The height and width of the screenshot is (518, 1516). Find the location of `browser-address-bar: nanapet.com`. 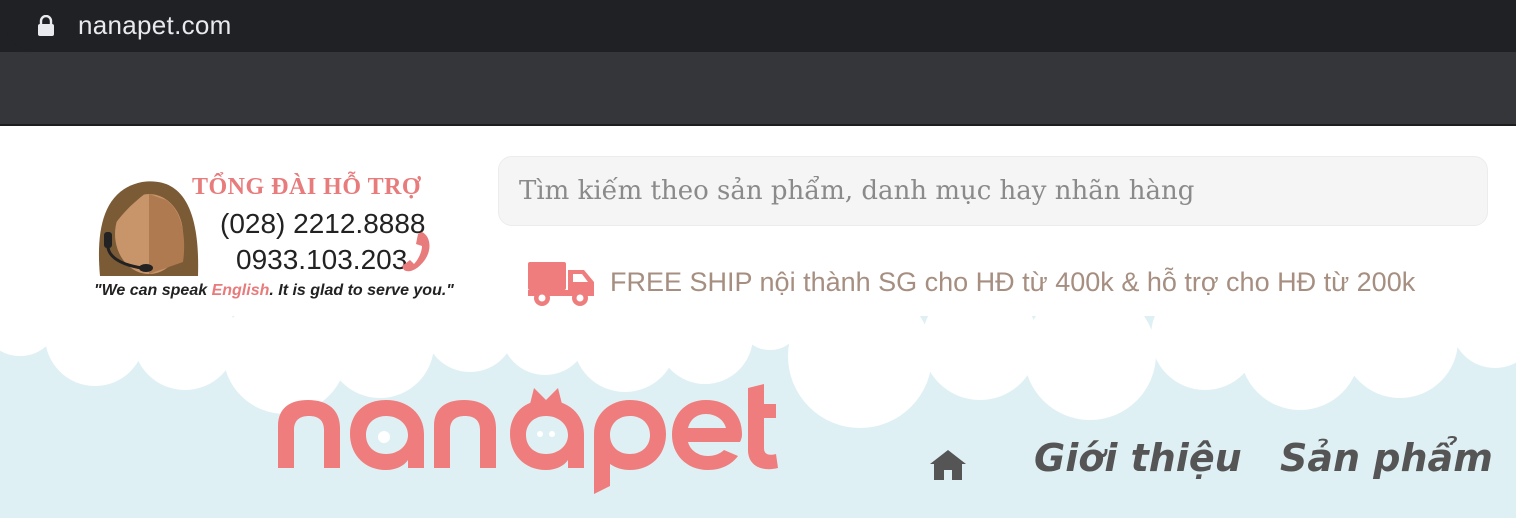

browser-address-bar: nanapet.com is located at coordinates (758, 26).